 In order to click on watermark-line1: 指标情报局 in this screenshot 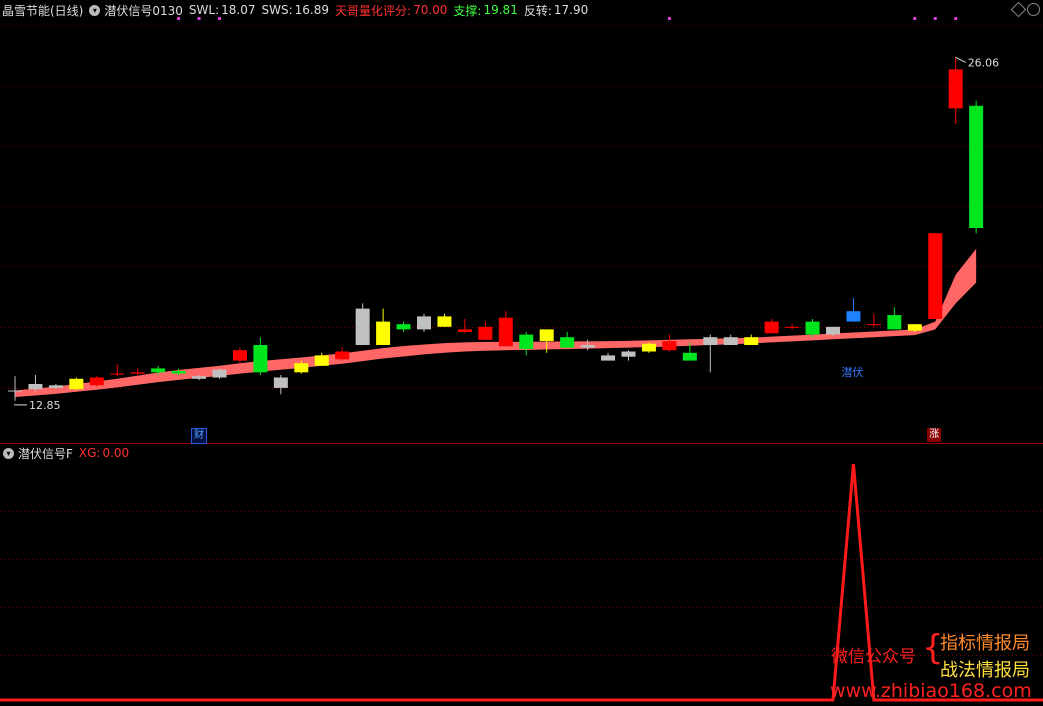, I will do `click(985, 643)`.